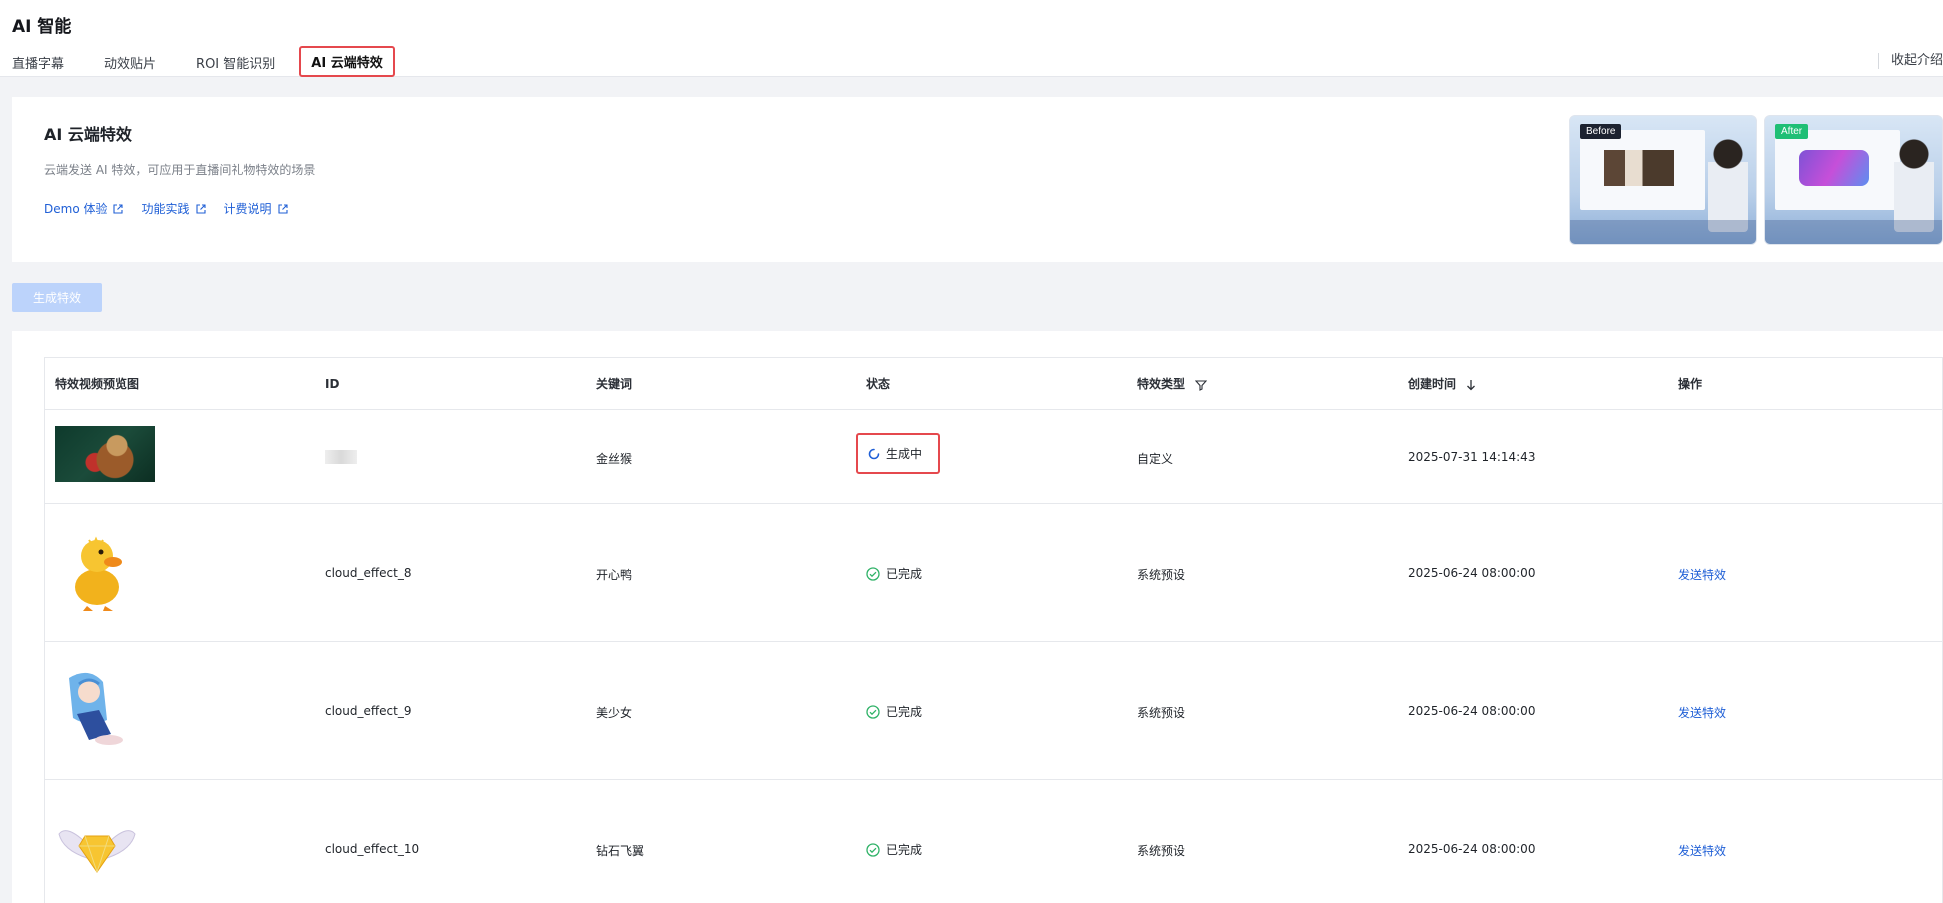  I want to click on effect-id, so click(341, 458).